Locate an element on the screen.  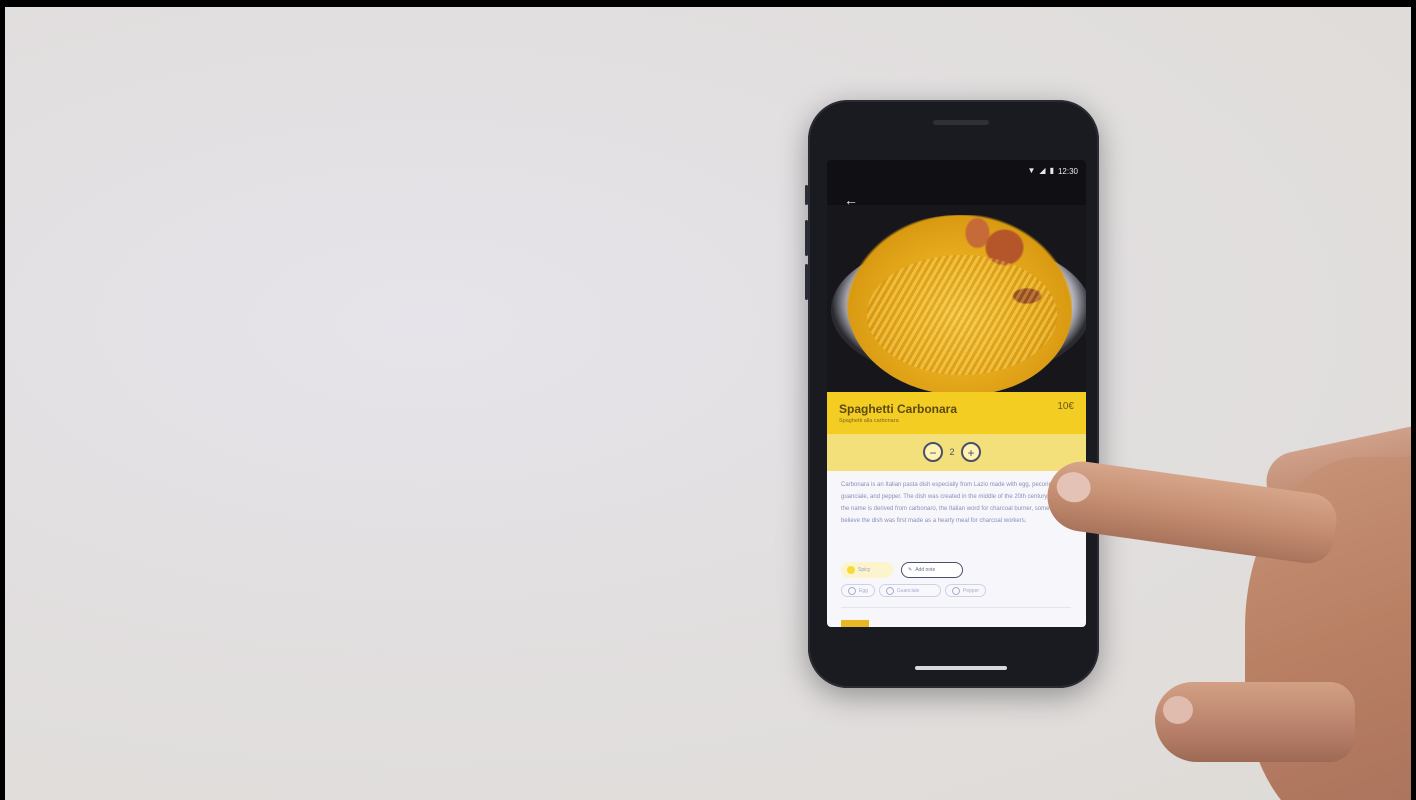
volume-up-button is located at coordinates (806, 238).